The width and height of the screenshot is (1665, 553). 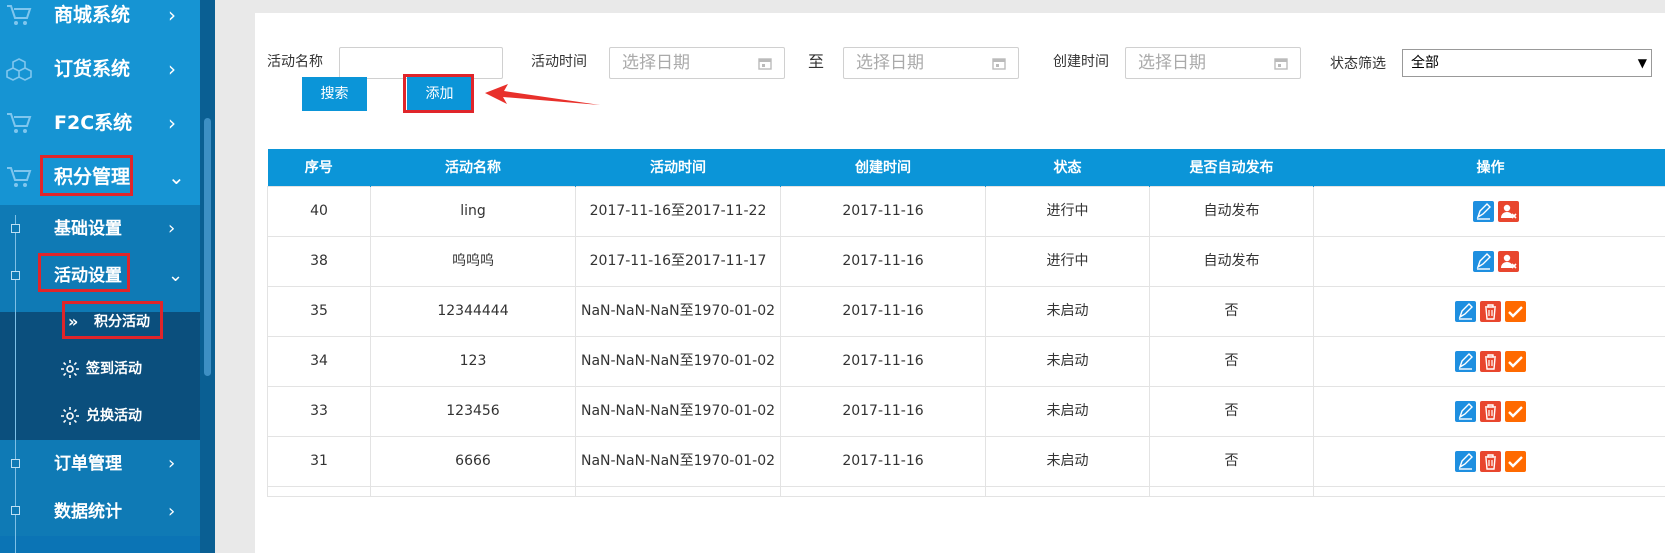 I want to click on menu-item-order-management: 订单管理 ›, so click(x=100, y=464).